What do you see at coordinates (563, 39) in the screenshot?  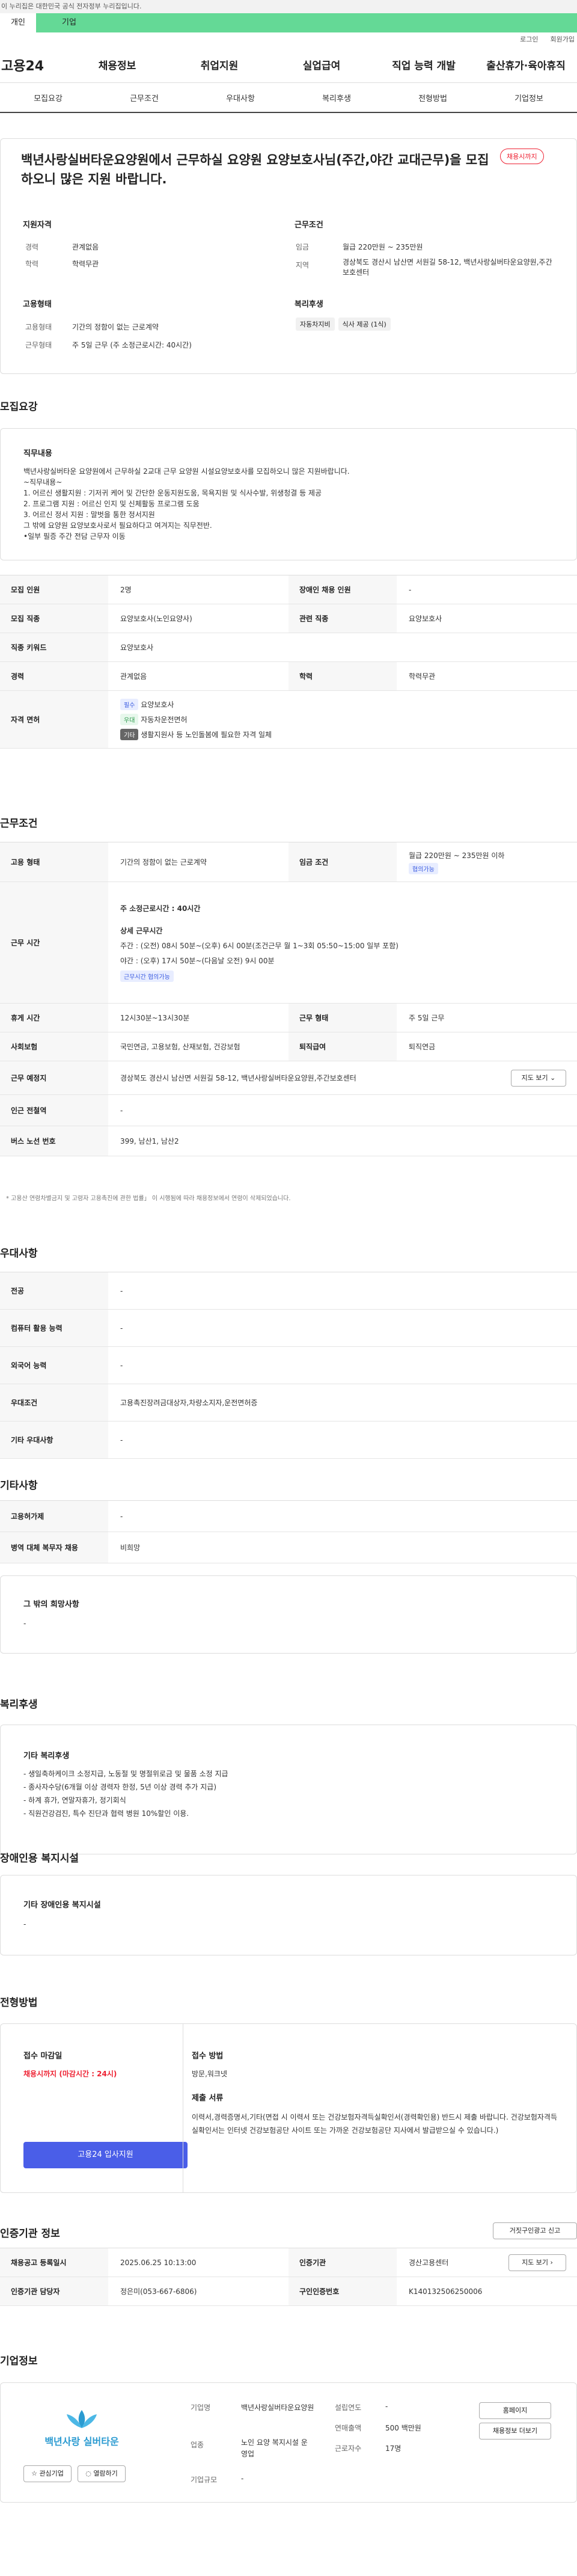 I see `signup-link: 회원가입` at bounding box center [563, 39].